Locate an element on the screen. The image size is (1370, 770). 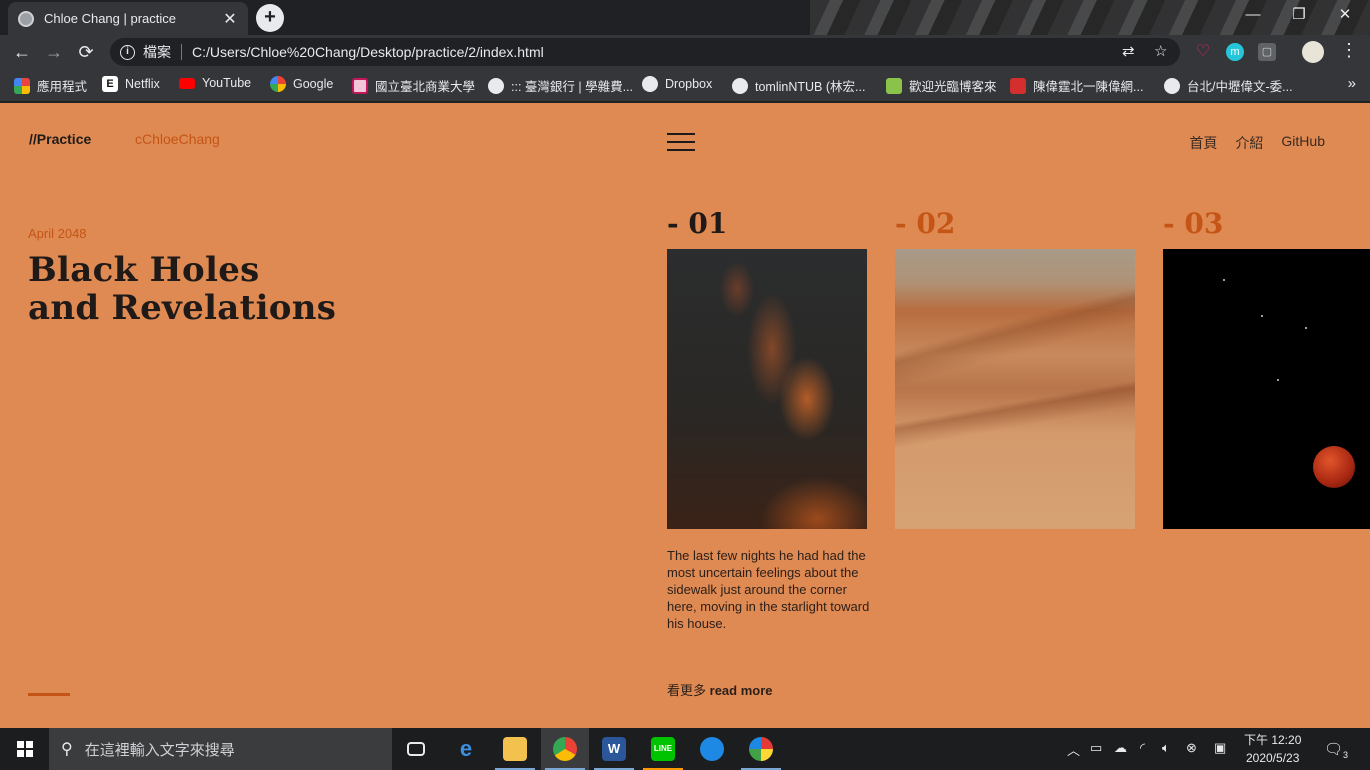
post-date: April 2048 is located at coordinates (57, 233).